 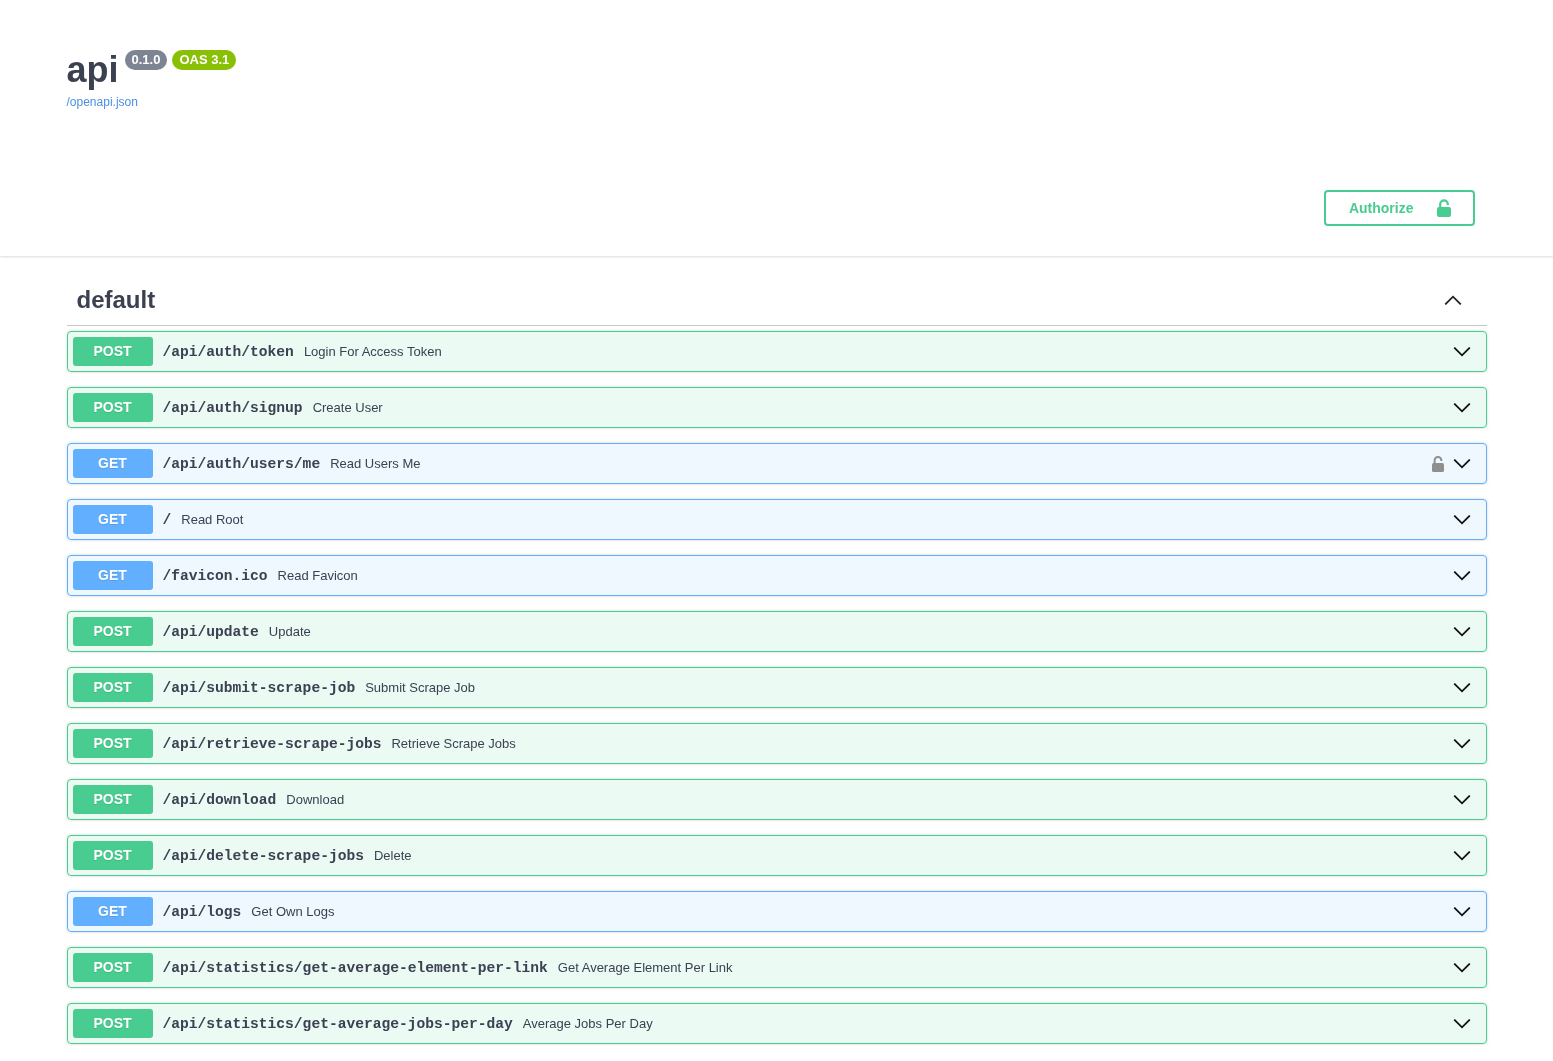 I want to click on endpoint-summary: Update, so click(x=290, y=631).